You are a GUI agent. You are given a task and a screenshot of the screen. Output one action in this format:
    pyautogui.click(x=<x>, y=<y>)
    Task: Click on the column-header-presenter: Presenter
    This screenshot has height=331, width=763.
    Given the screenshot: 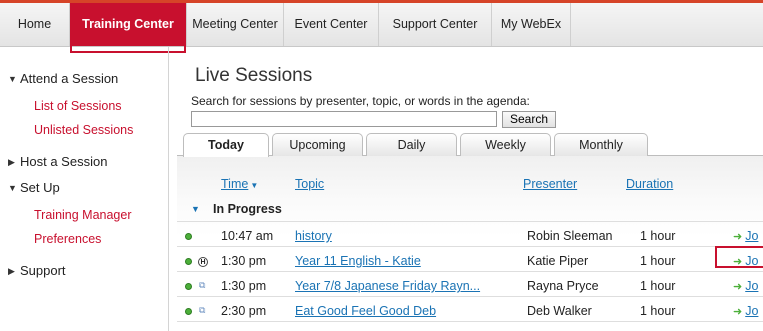 What is the action you would take?
    pyautogui.click(x=550, y=184)
    